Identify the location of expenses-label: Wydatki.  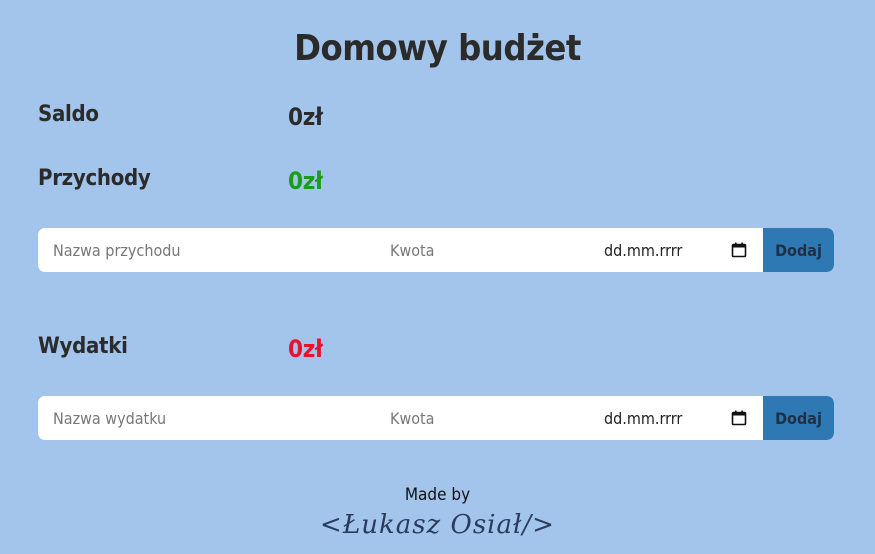
(83, 346).